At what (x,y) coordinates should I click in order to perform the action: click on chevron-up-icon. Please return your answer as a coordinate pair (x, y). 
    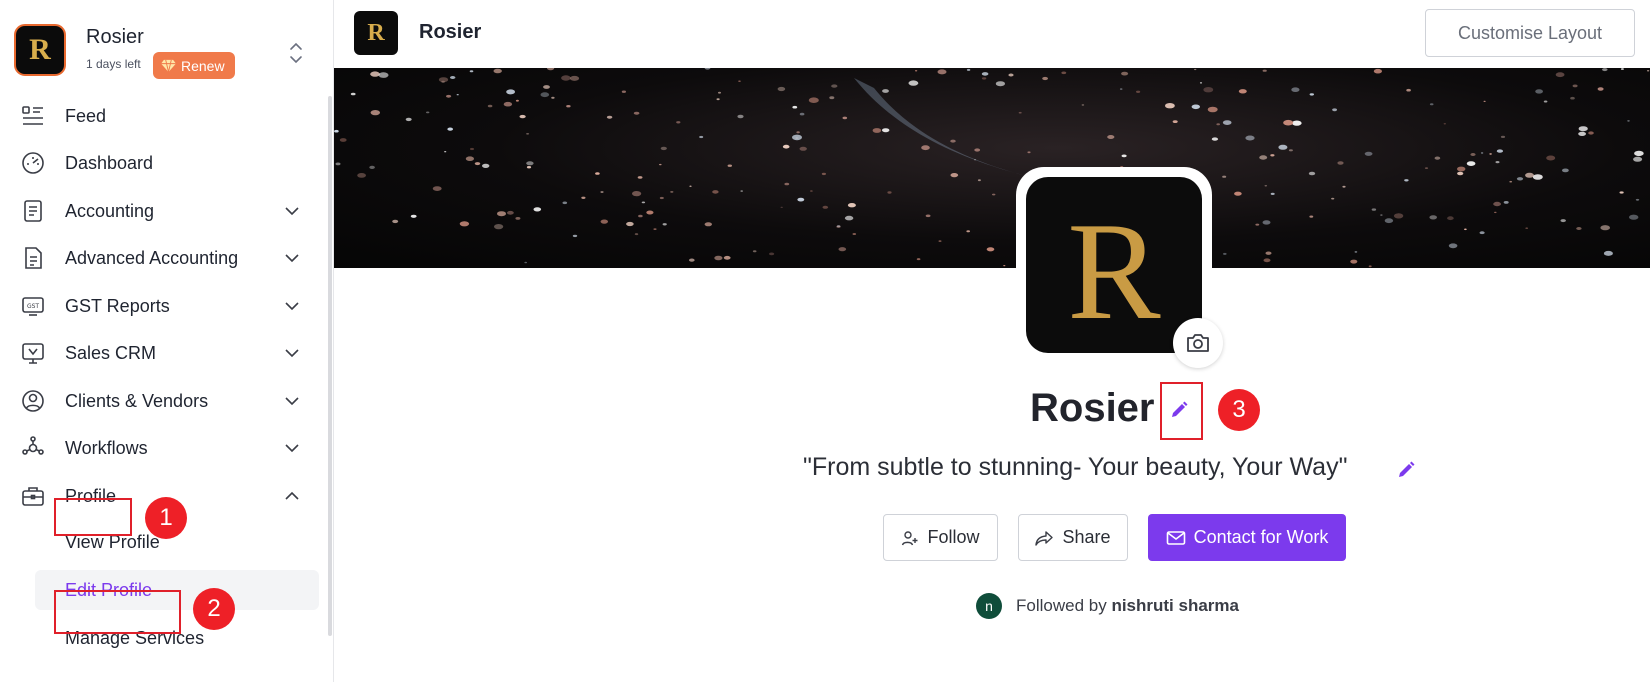
    Looking at the image, I should click on (292, 495).